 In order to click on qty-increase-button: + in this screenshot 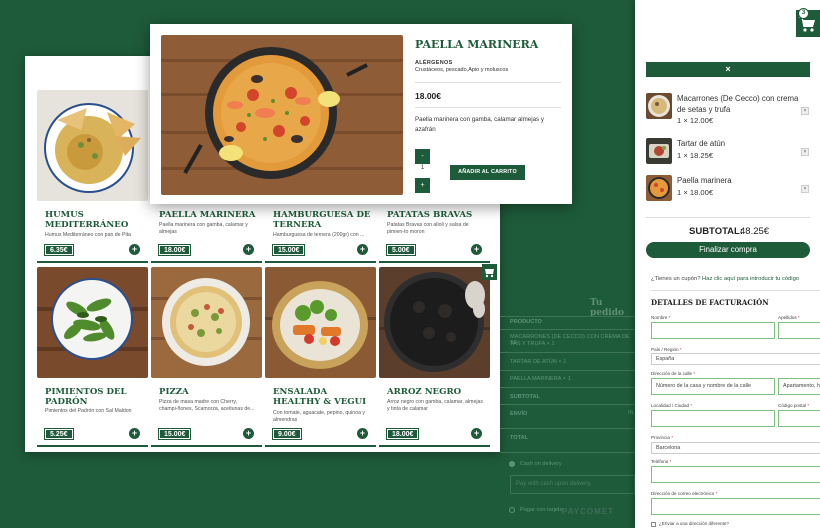, I will do `click(422, 185)`.